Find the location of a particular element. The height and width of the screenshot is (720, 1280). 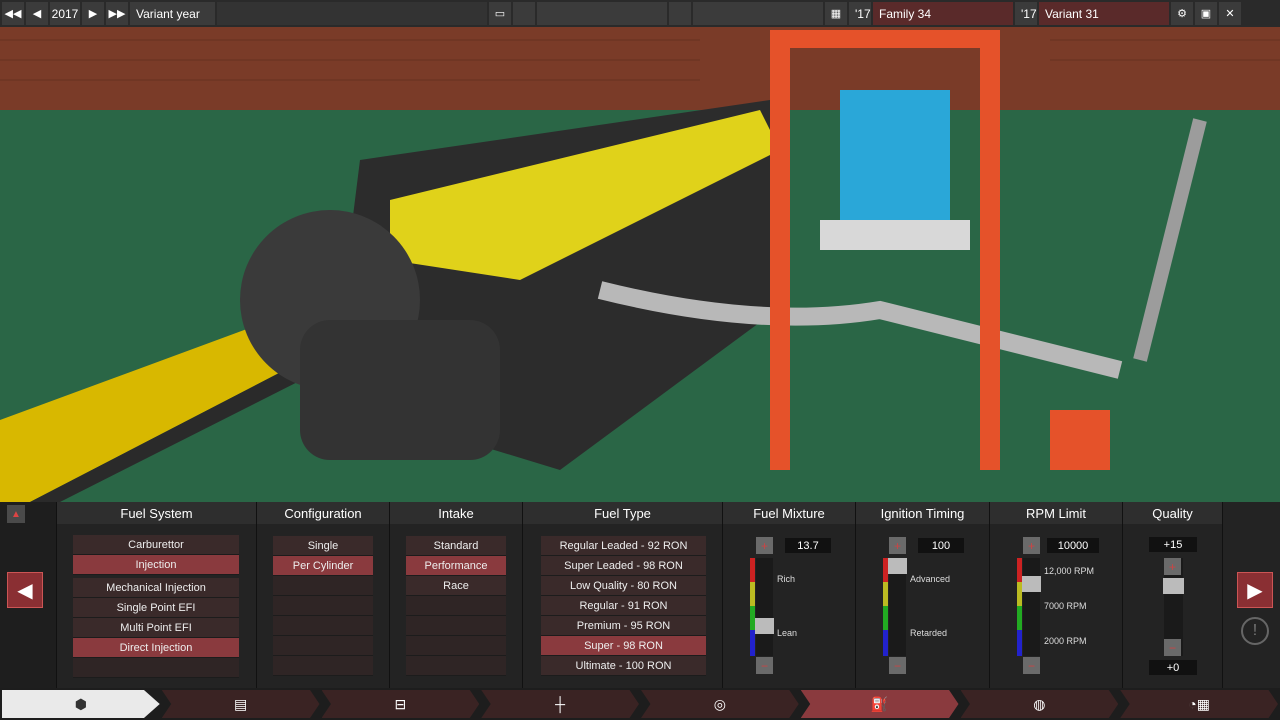

right-icon: ▶ is located at coordinates (93, 14).